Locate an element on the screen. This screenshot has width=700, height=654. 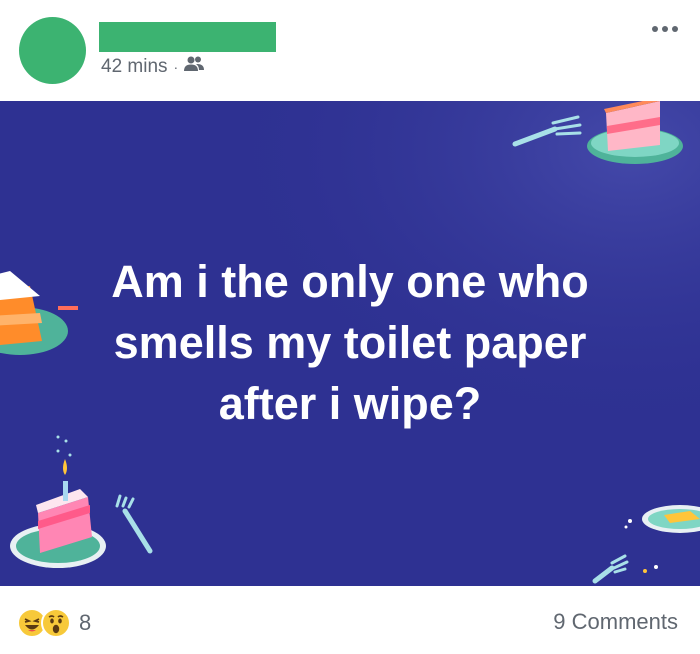
friends-icon is located at coordinates (194, 67).